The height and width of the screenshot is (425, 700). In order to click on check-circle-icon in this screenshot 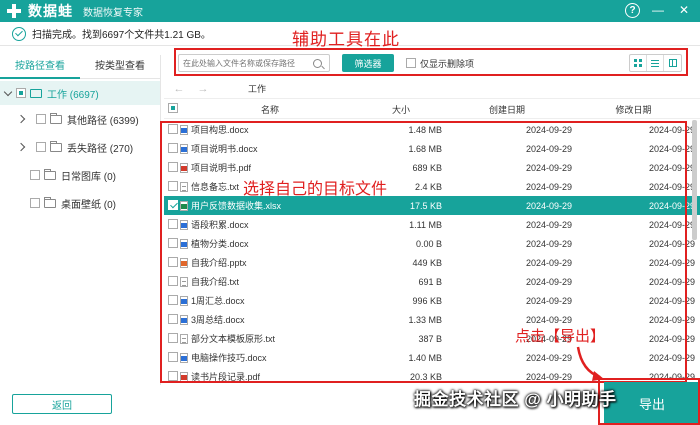, I will do `click(19, 33)`.